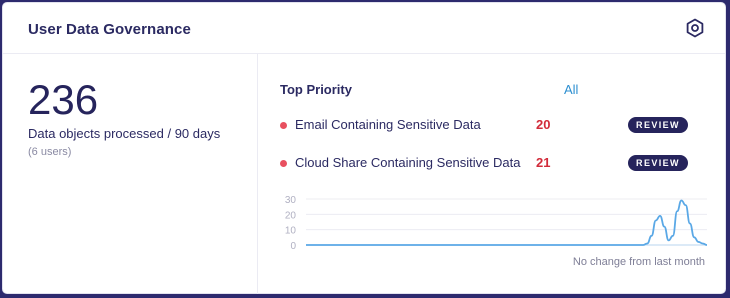 The width and height of the screenshot is (730, 298). I want to click on y-tick-label: 30, so click(291, 200).